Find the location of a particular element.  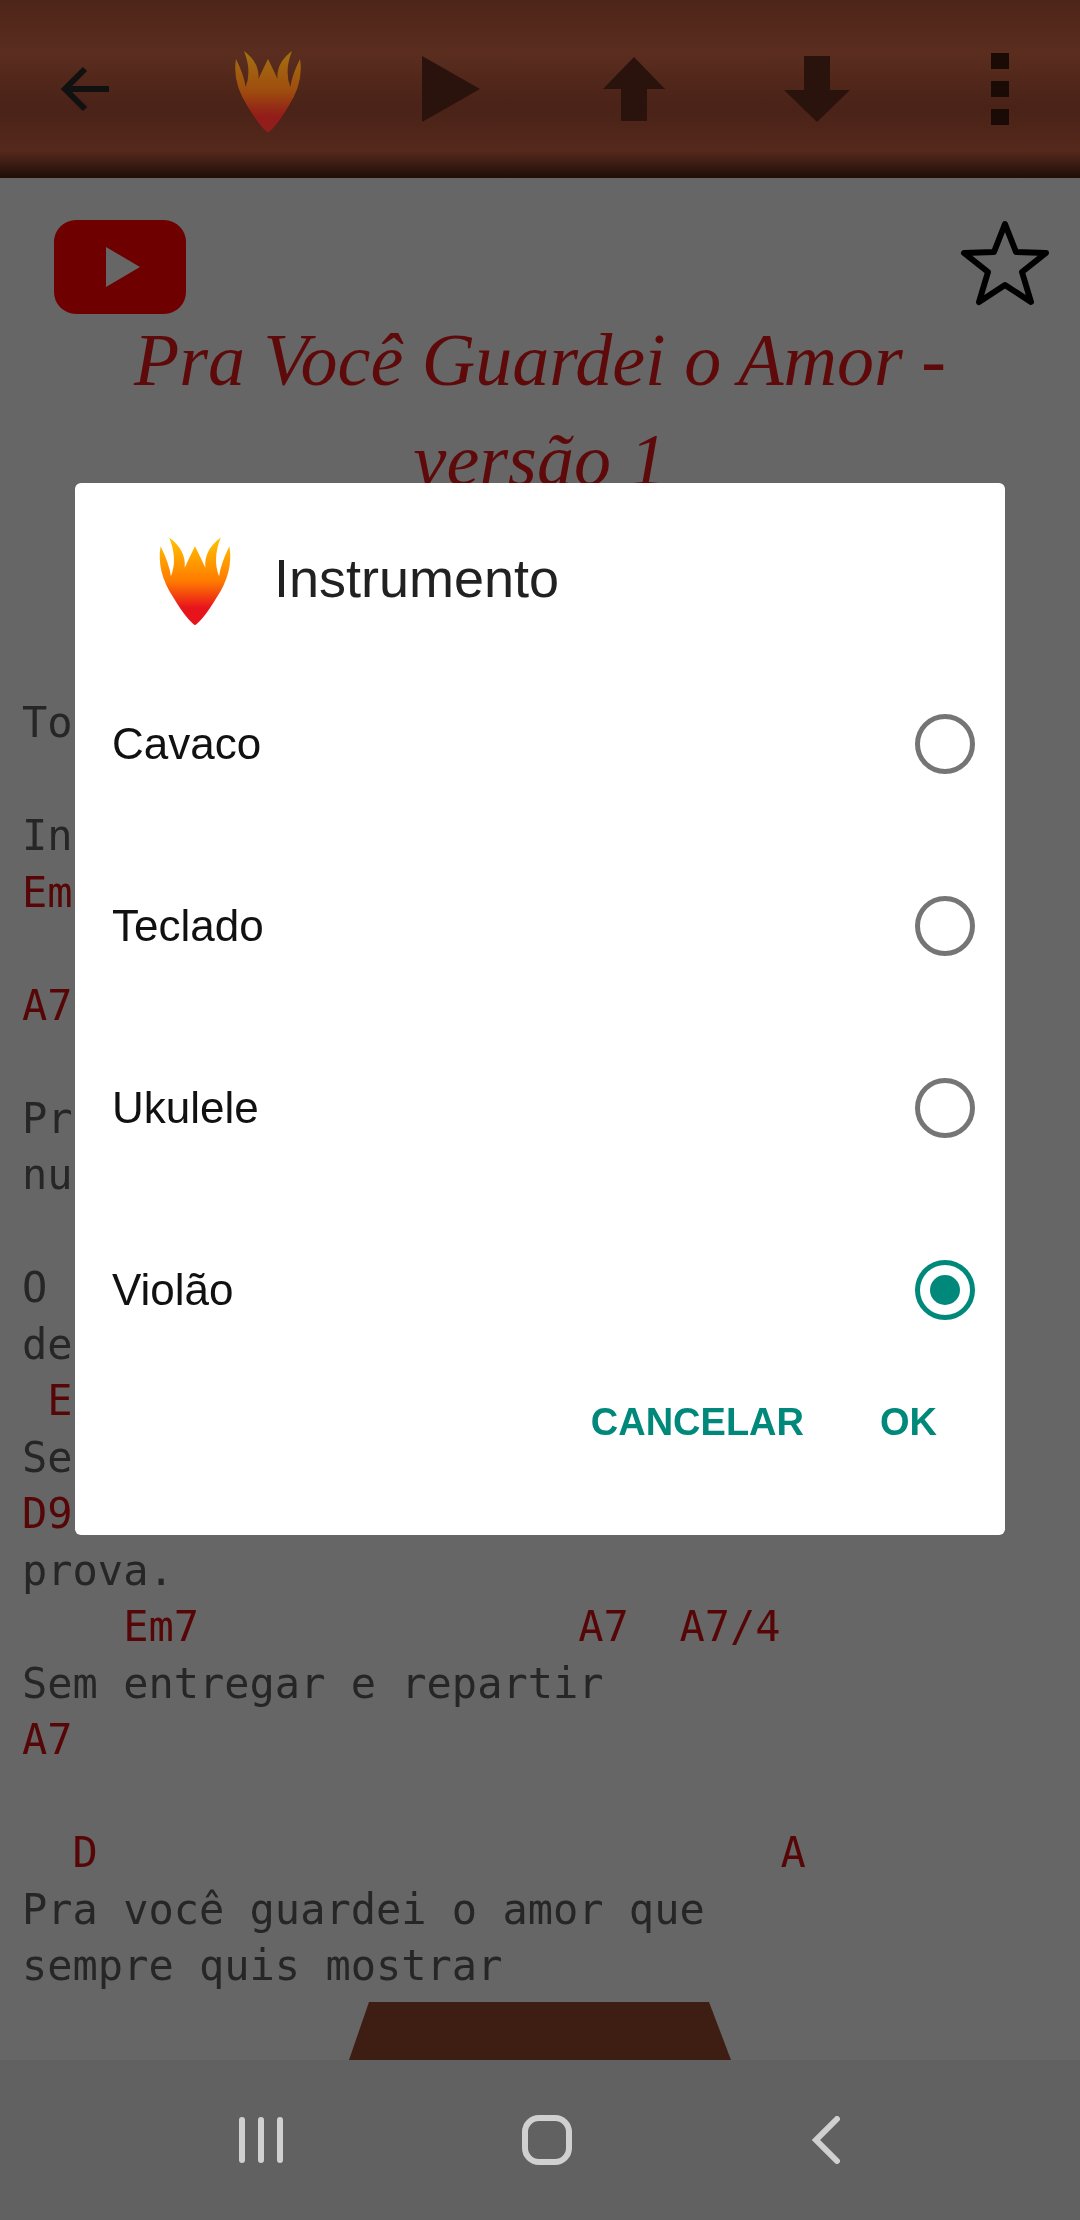

chord-line: E is located at coordinates (59, 1400).